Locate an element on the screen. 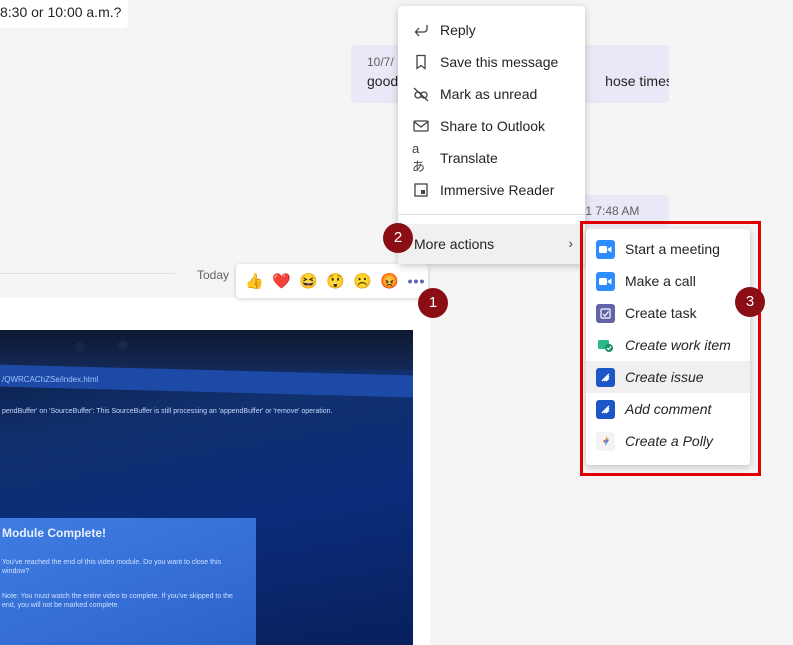 The height and width of the screenshot is (645, 793). menu-item-reply: Reply is located at coordinates (491, 30).